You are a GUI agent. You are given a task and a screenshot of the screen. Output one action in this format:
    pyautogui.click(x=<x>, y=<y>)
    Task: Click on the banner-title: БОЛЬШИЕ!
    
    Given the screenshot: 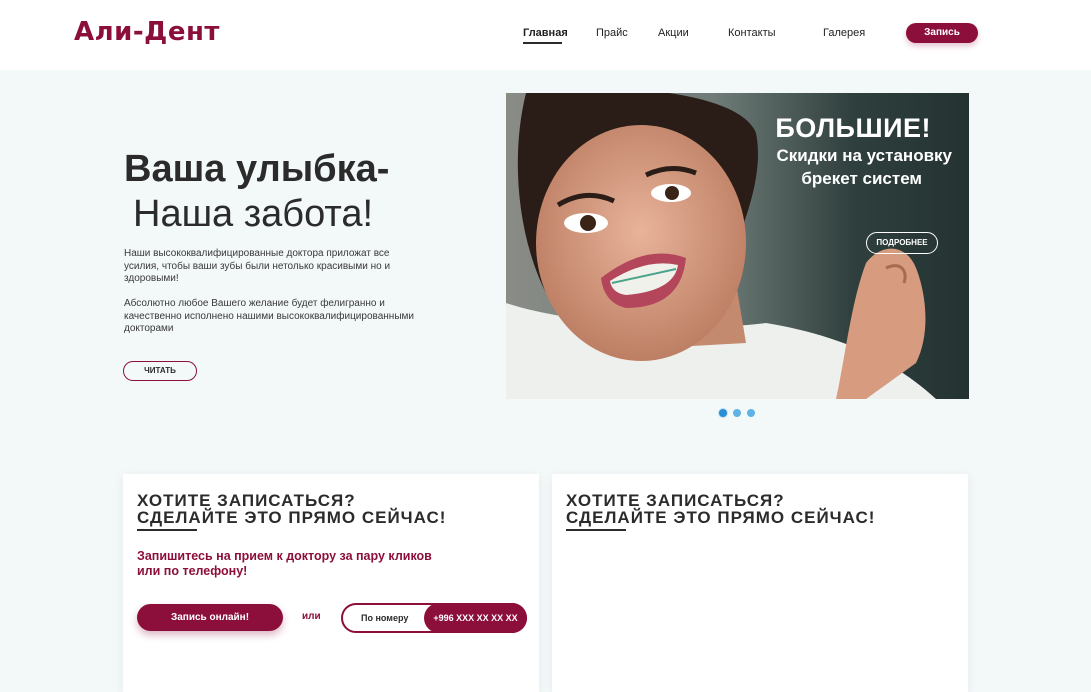 What is the action you would take?
    pyautogui.click(x=853, y=128)
    